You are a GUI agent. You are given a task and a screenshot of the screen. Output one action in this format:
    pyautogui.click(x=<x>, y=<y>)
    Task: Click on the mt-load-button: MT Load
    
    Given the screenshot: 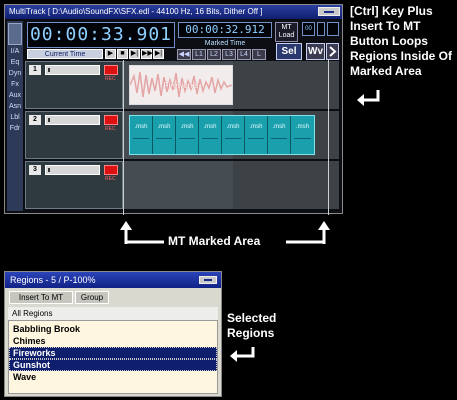 What is the action you would take?
    pyautogui.click(x=286, y=32)
    